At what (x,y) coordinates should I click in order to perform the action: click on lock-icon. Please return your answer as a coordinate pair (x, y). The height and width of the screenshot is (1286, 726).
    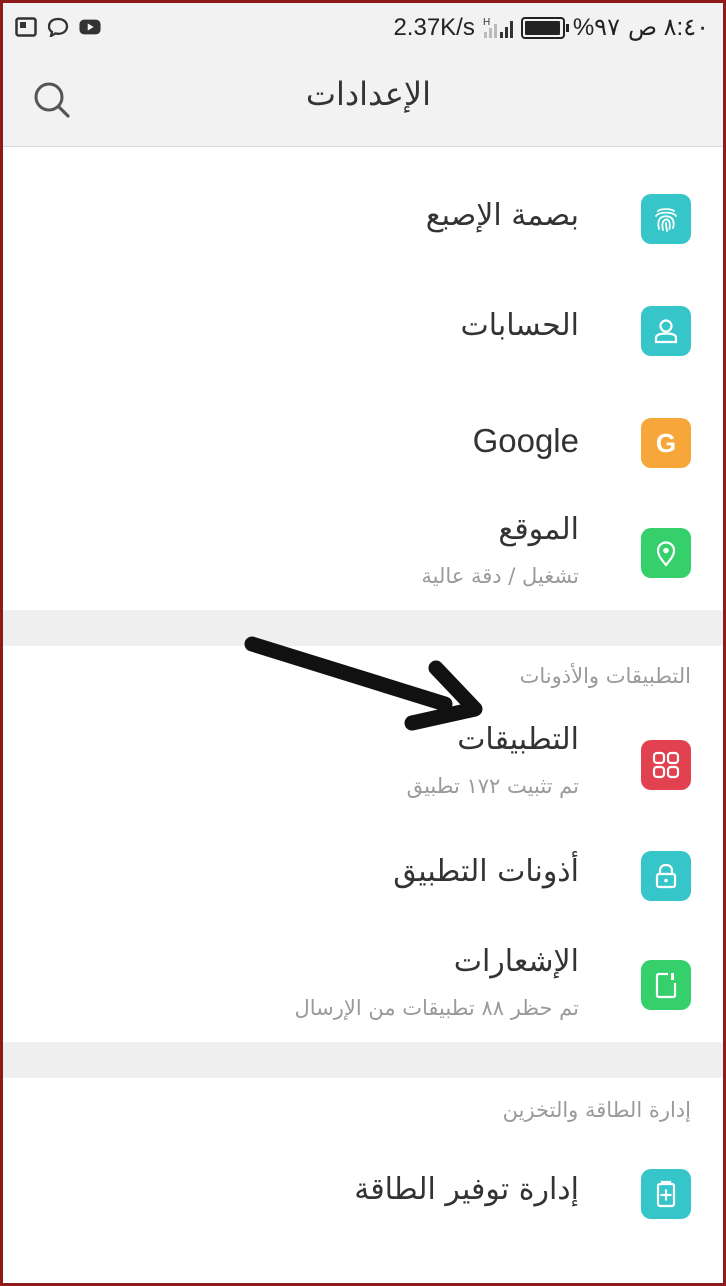
    Looking at the image, I should click on (666, 876).